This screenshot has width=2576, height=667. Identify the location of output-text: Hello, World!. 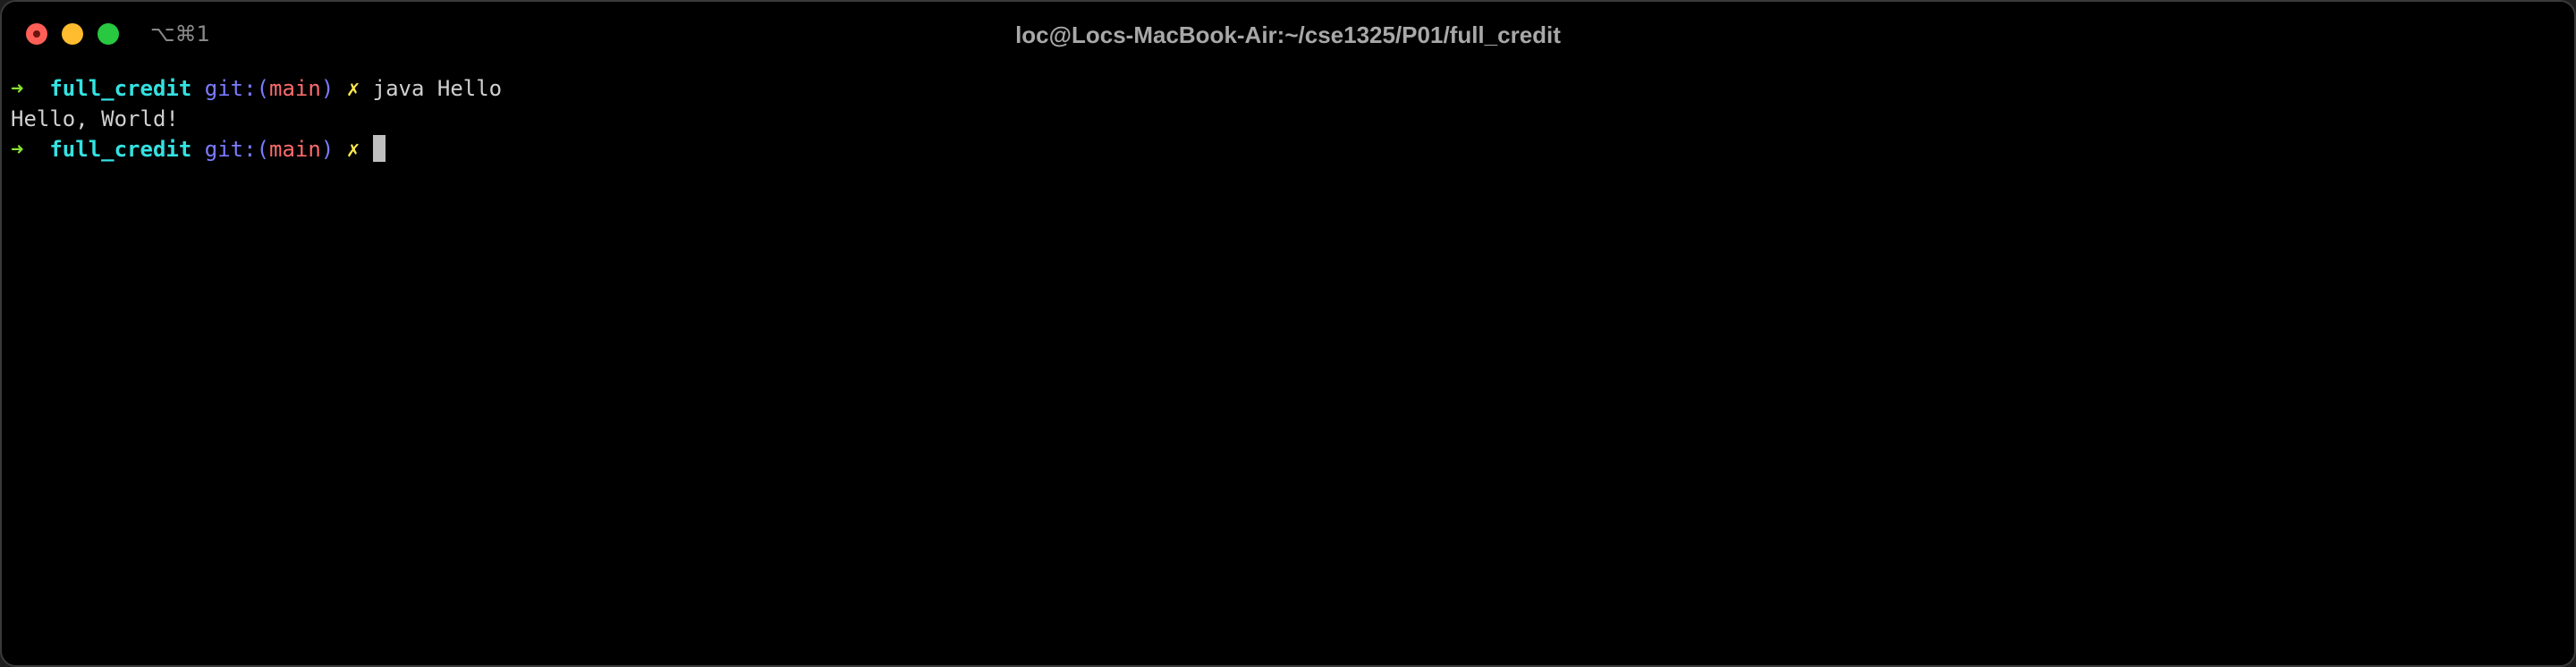
(95, 119).